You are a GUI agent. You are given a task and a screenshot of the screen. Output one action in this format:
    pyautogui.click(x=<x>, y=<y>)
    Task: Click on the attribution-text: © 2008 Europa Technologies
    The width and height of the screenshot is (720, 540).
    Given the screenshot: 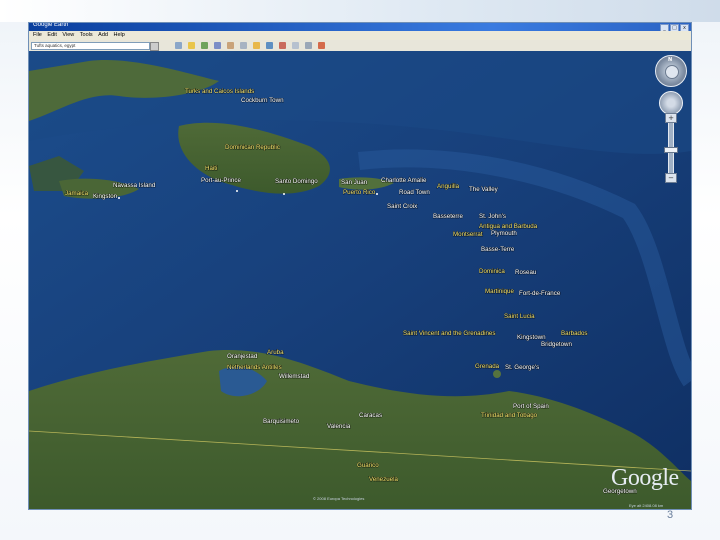 What is the action you would take?
    pyautogui.click(x=339, y=498)
    